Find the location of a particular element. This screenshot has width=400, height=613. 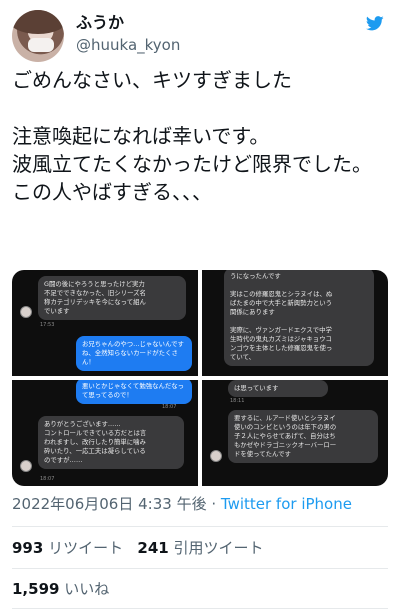

likes-link: 1,599 いいね is located at coordinates (60, 589).